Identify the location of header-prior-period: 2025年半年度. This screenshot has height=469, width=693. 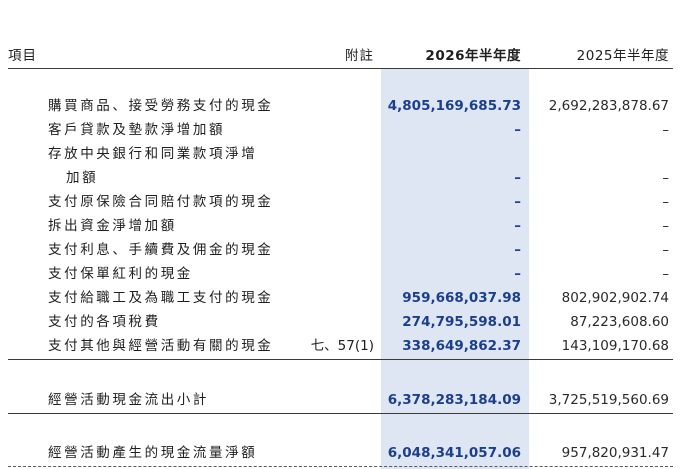
(622, 56).